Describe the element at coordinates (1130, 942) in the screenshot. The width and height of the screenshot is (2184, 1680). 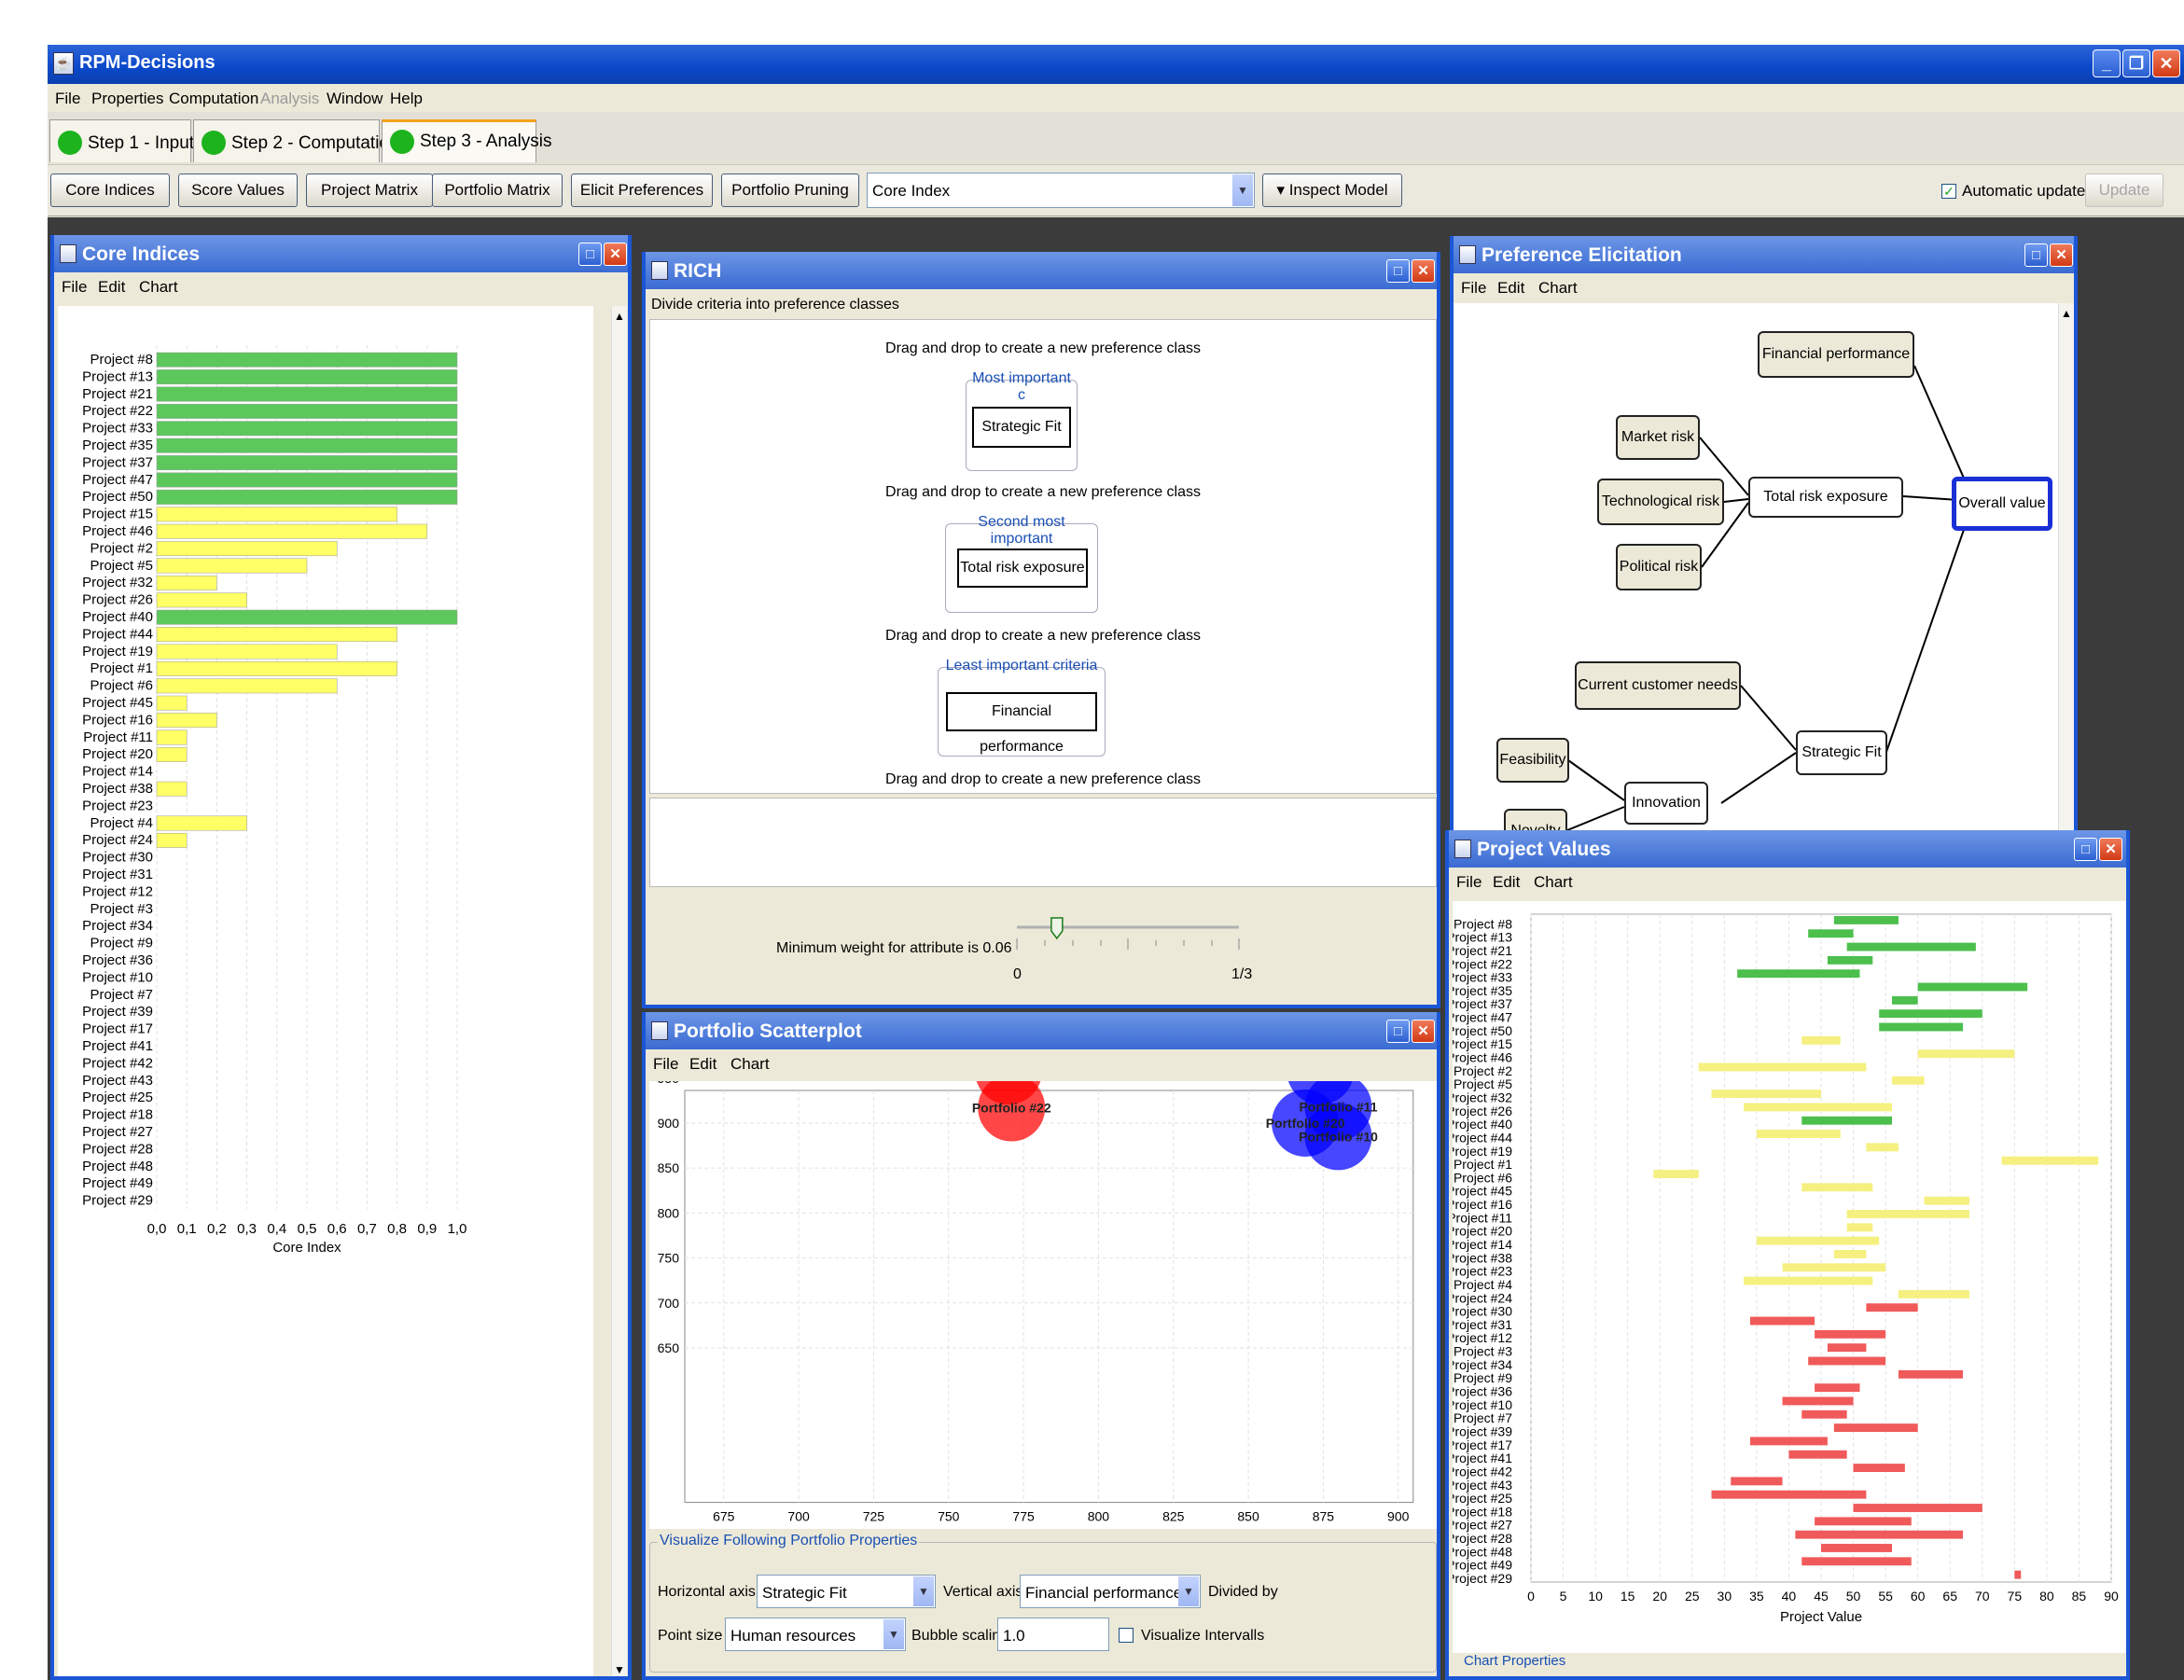
I see `min-weight-slider` at that location.